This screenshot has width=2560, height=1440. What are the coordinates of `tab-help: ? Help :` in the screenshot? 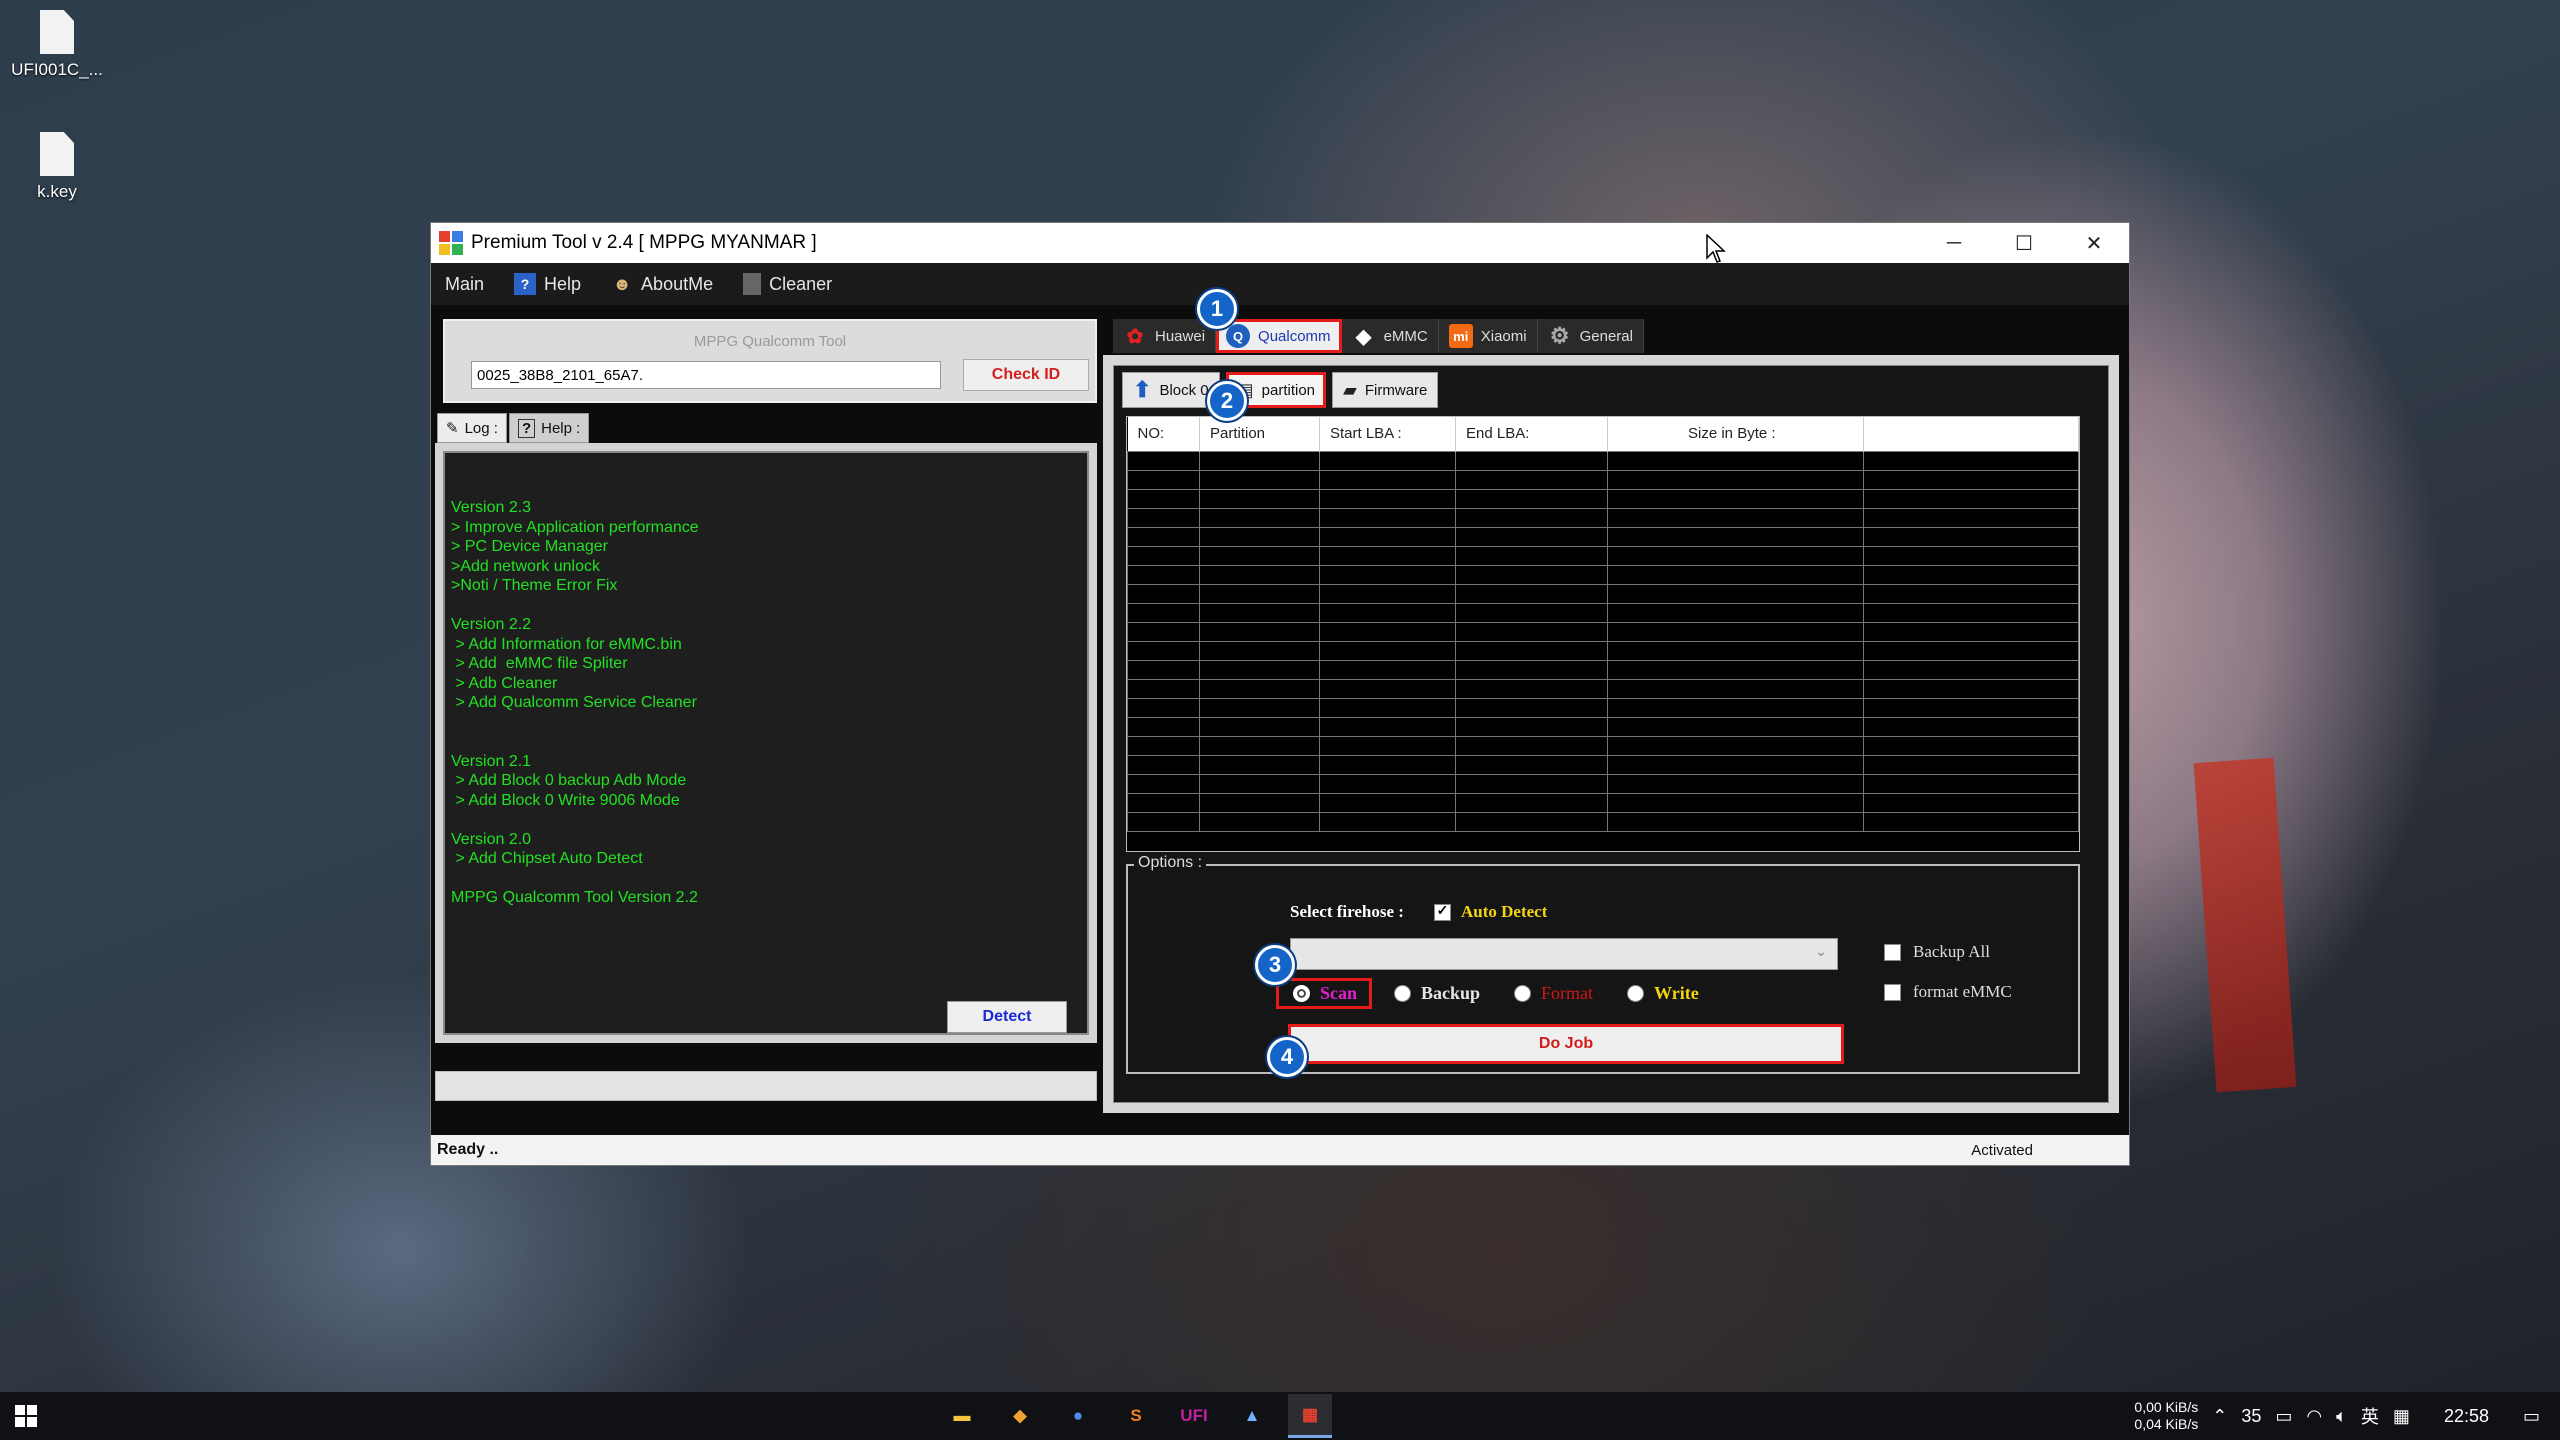 It's located at (549, 428).